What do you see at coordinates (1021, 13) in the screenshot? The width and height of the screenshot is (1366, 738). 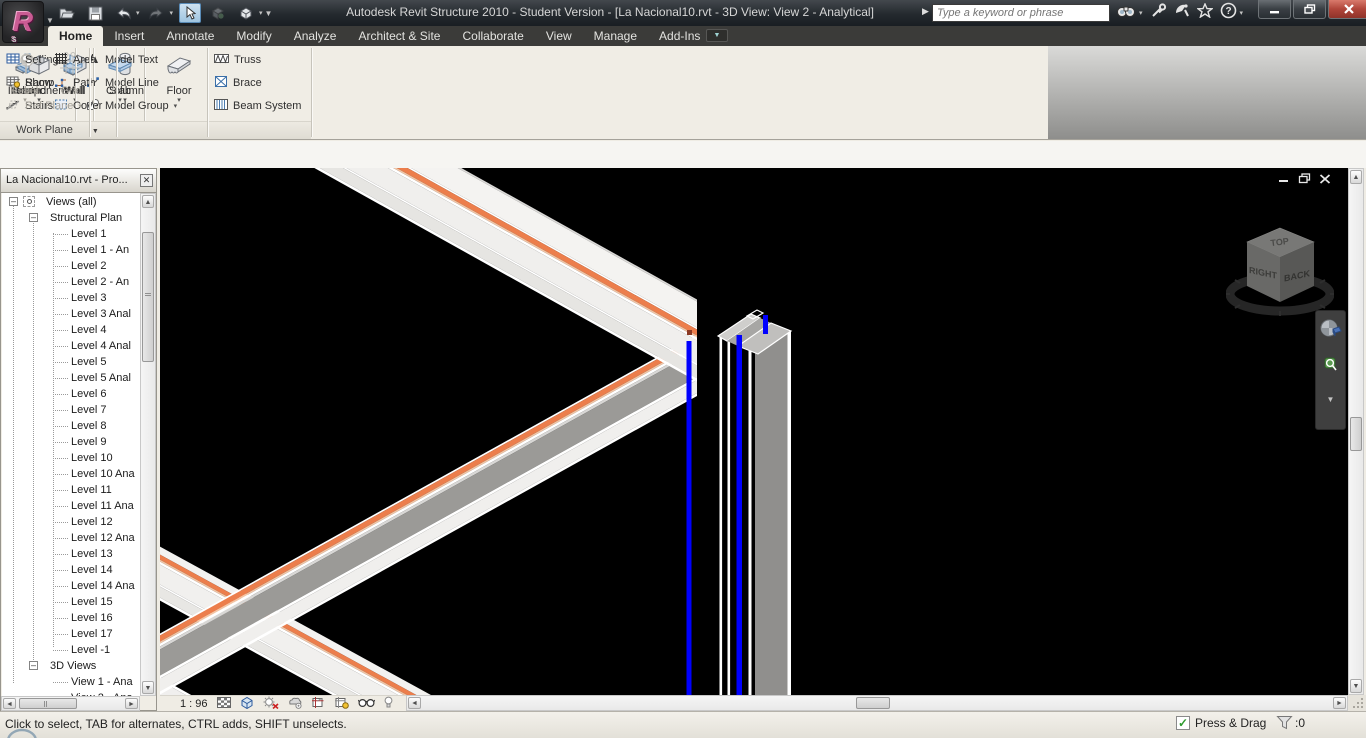 I see `search-input` at bounding box center [1021, 13].